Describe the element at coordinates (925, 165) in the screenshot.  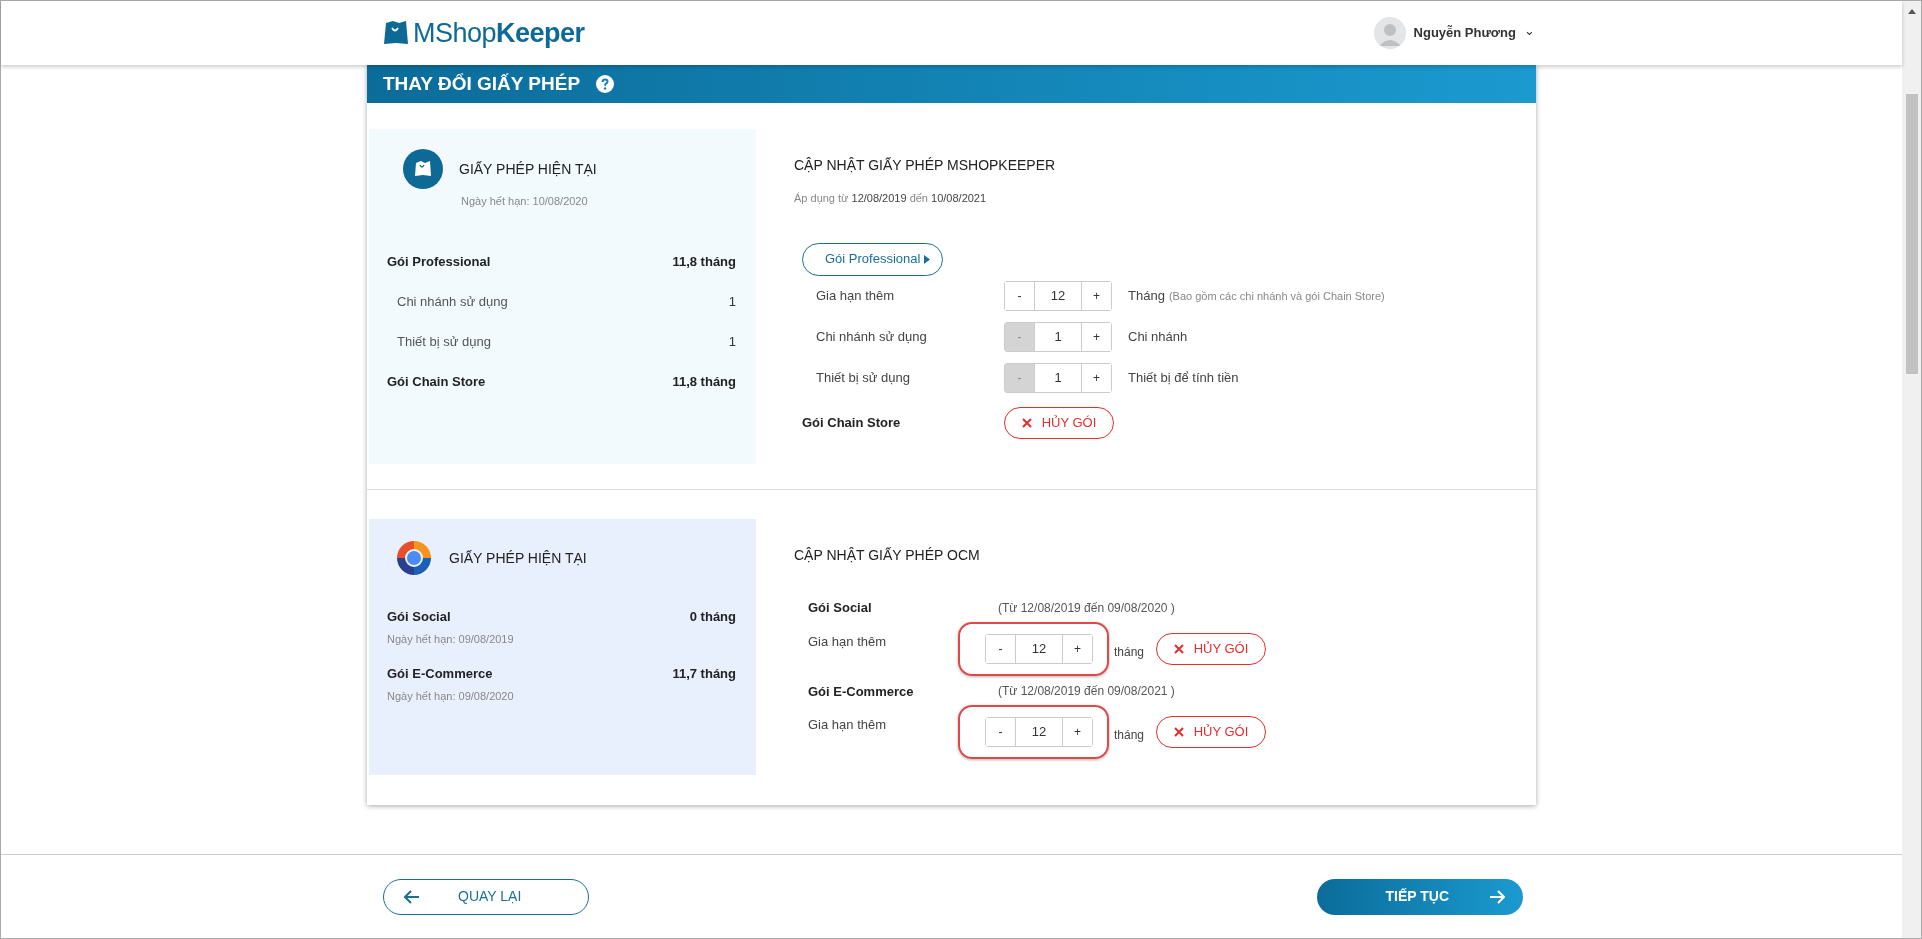
I see `section-title: CẬP NHẬT GIẤY PHÉP MSHOPKEEPER` at that location.